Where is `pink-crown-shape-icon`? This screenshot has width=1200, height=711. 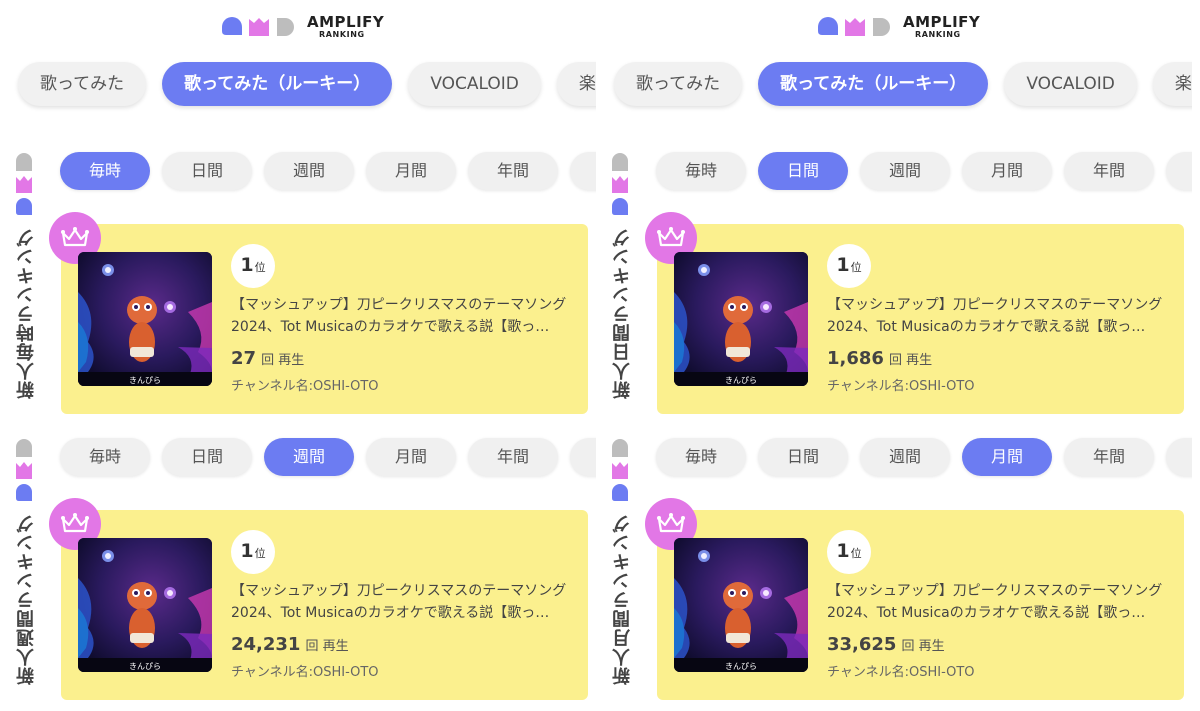 pink-crown-shape-icon is located at coordinates (259, 27).